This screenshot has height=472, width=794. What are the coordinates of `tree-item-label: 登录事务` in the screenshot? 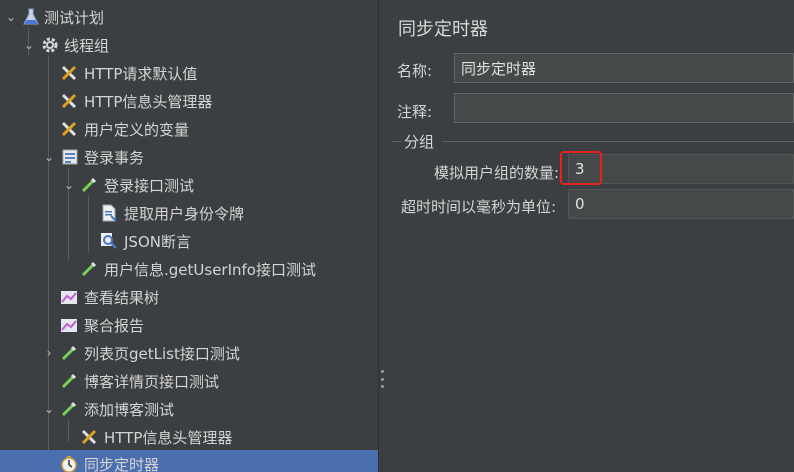 It's located at (114, 157).